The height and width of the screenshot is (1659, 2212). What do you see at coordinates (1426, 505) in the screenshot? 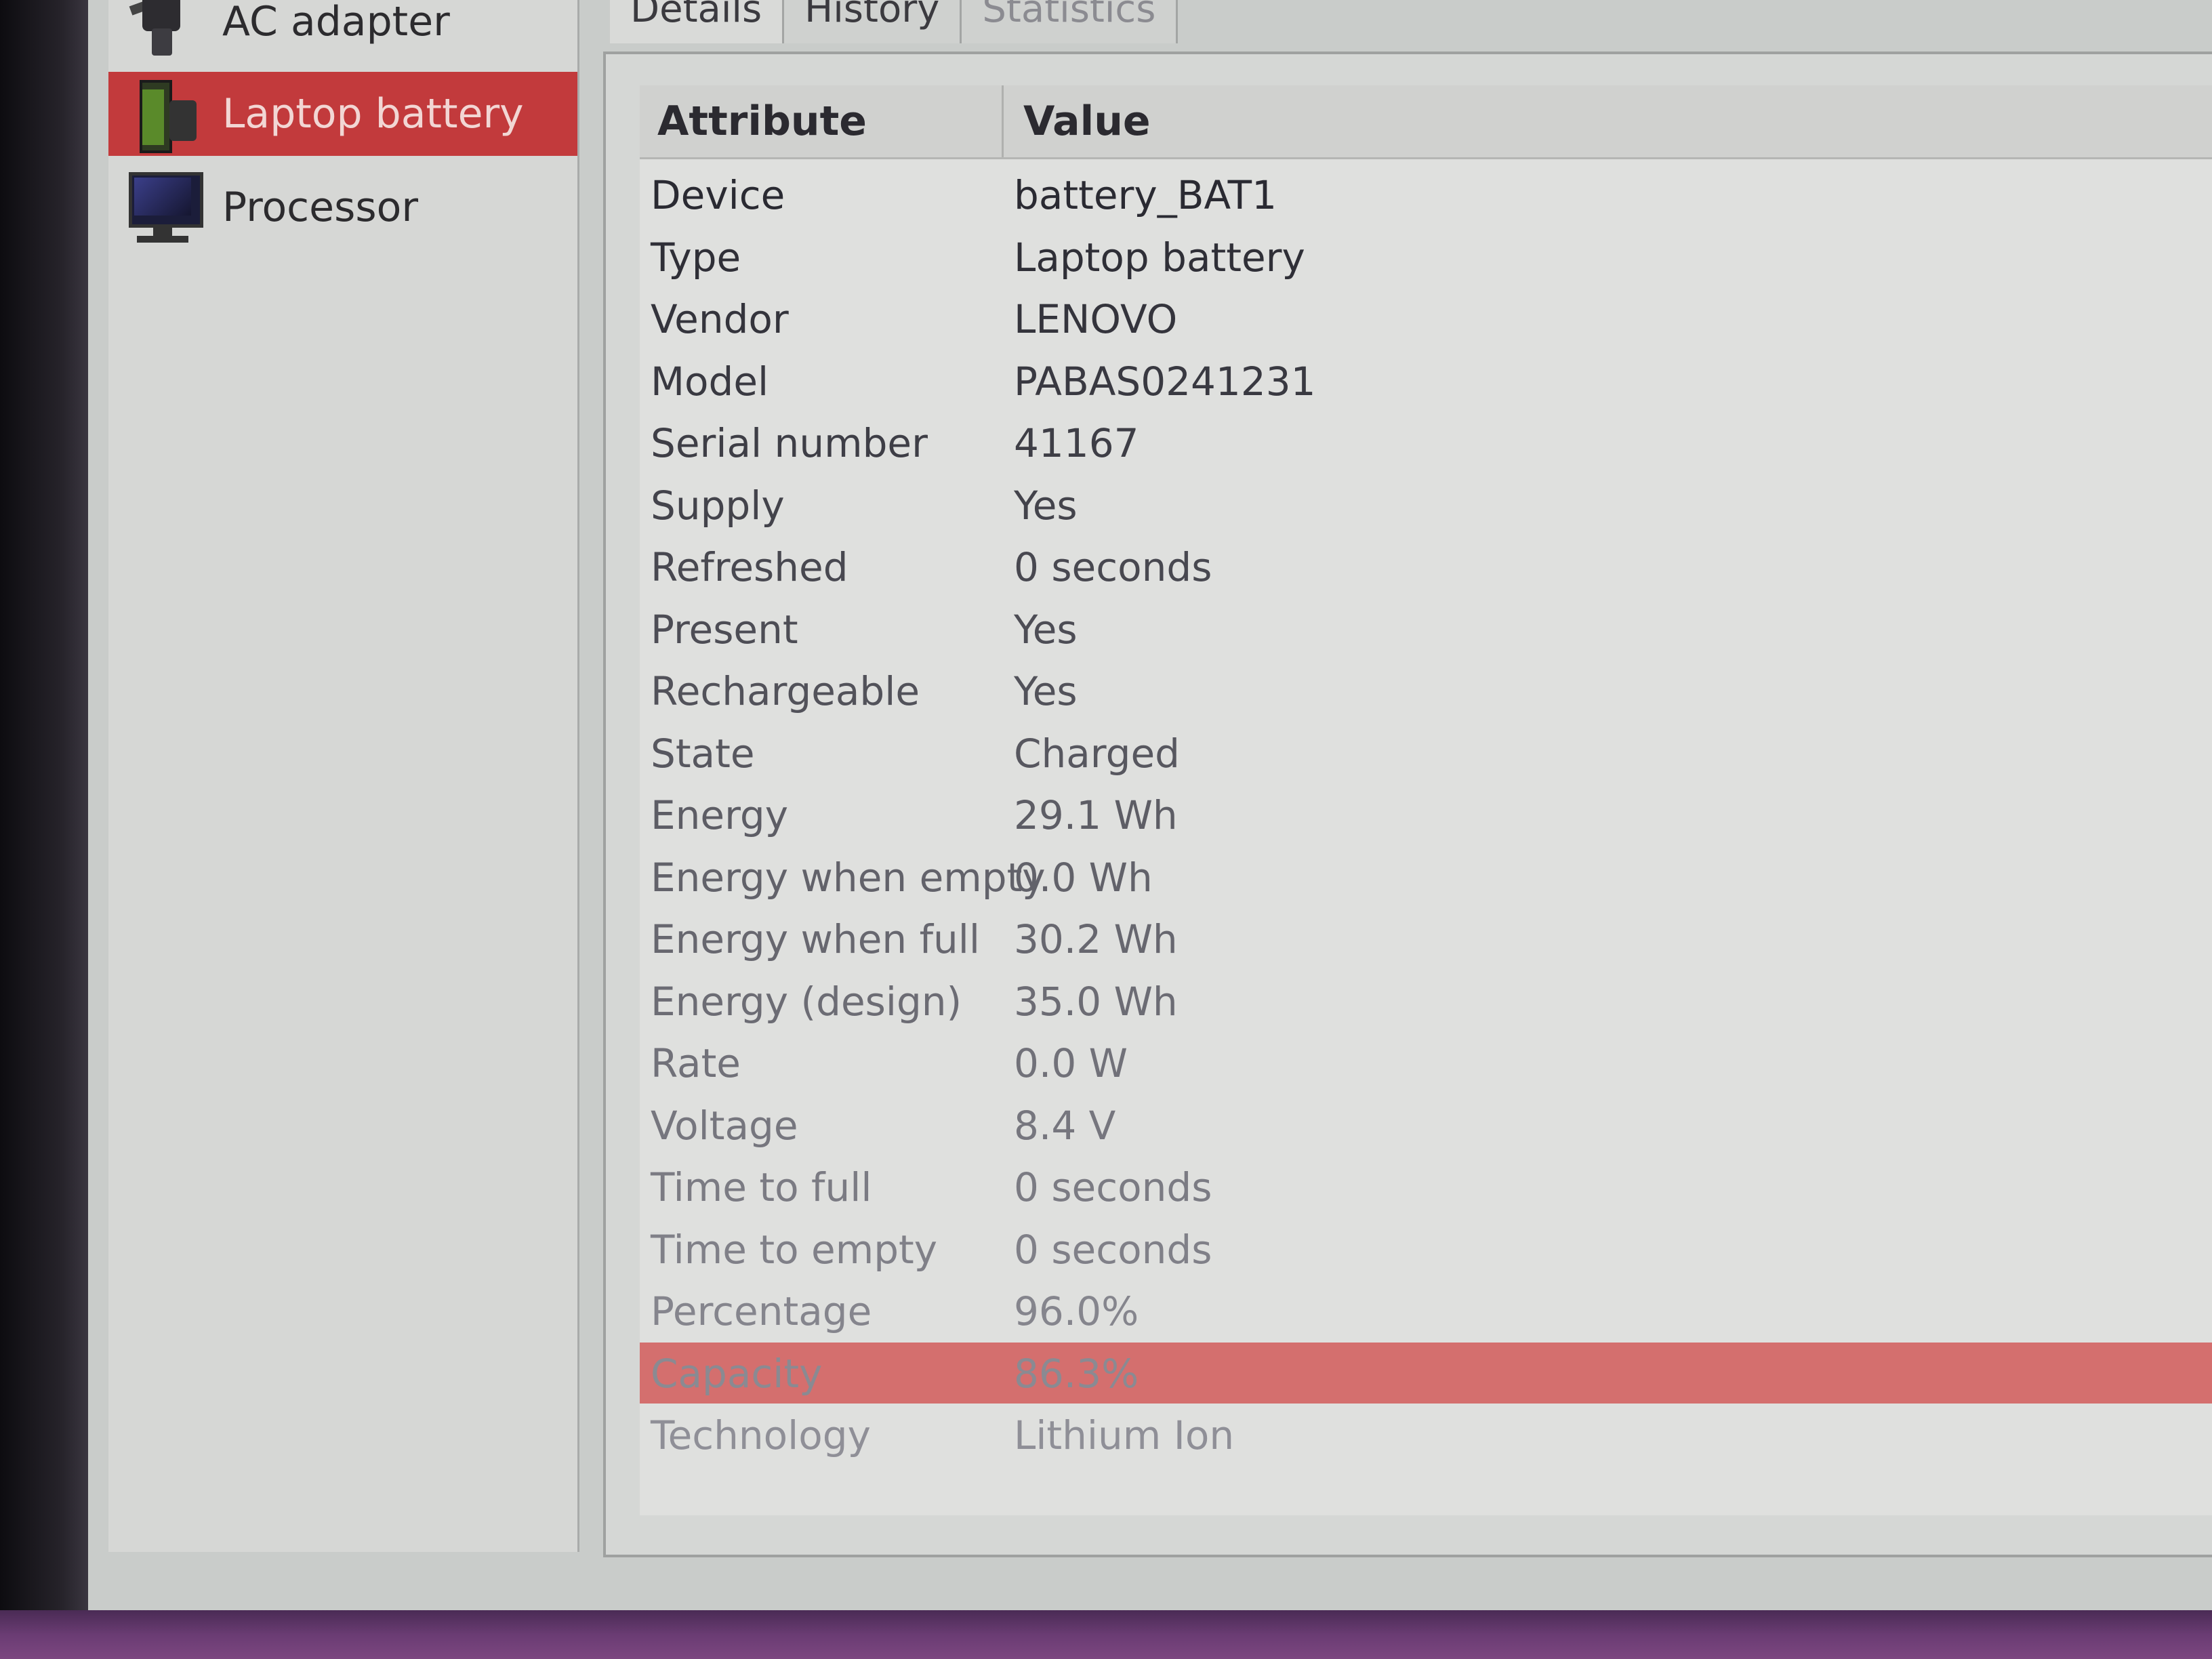
I see `table-row: Supply Yes` at bounding box center [1426, 505].